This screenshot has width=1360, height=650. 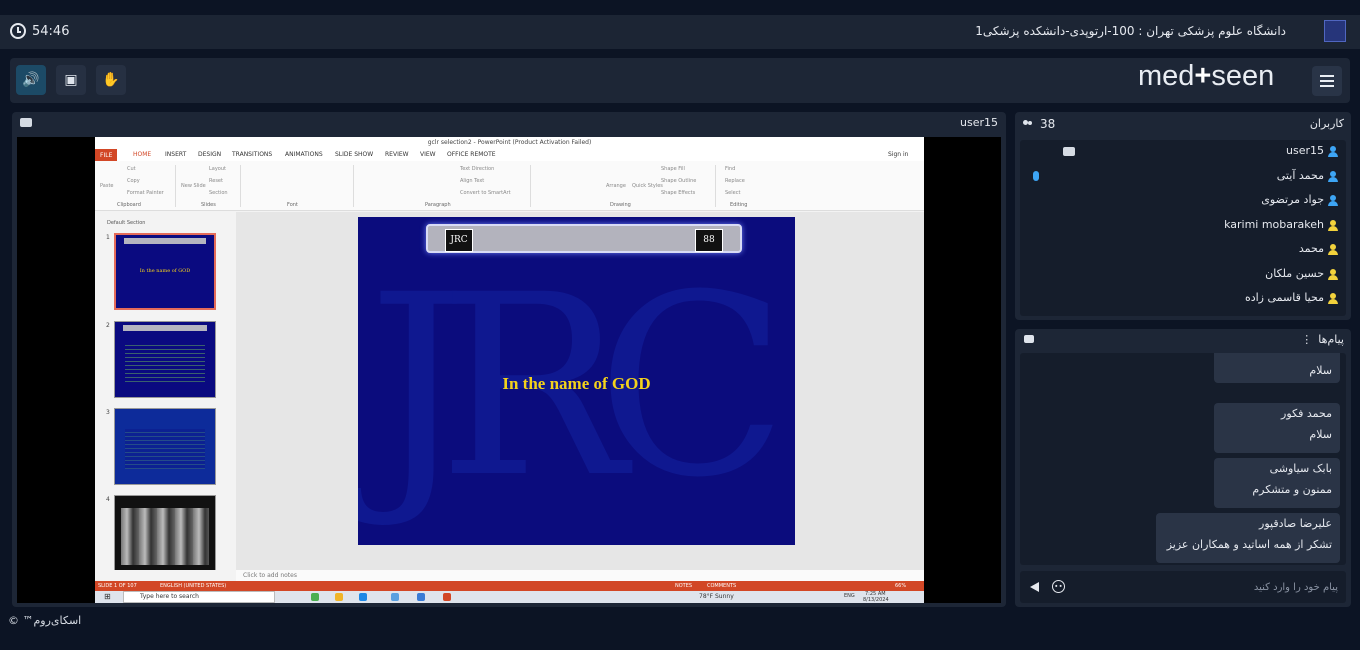 What do you see at coordinates (849, 596) in the screenshot?
I see `language-indicator: ENG` at bounding box center [849, 596].